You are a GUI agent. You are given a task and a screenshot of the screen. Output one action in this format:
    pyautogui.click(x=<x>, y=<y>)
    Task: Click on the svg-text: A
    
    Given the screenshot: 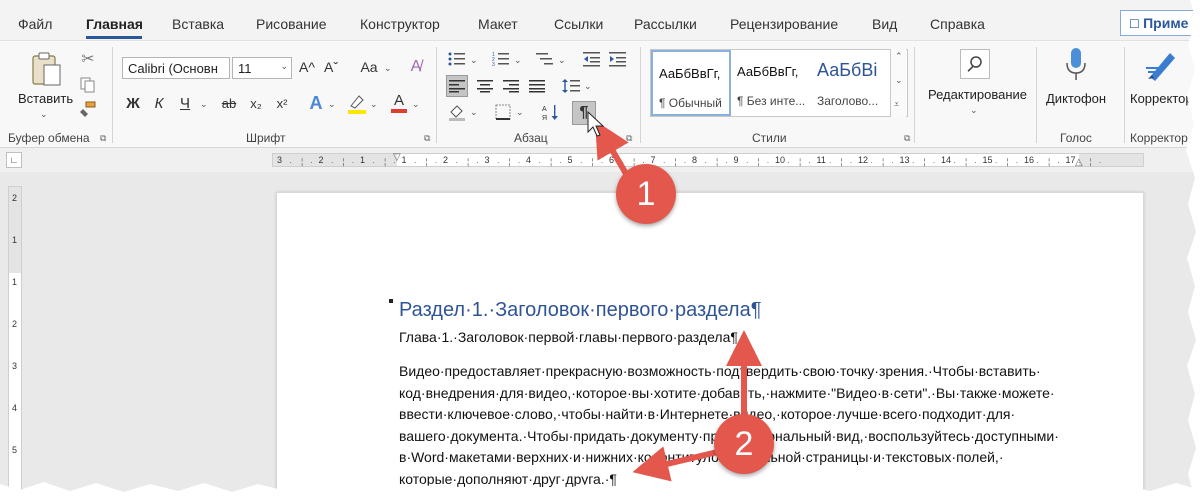 What is the action you would take?
    pyautogui.click(x=544, y=109)
    